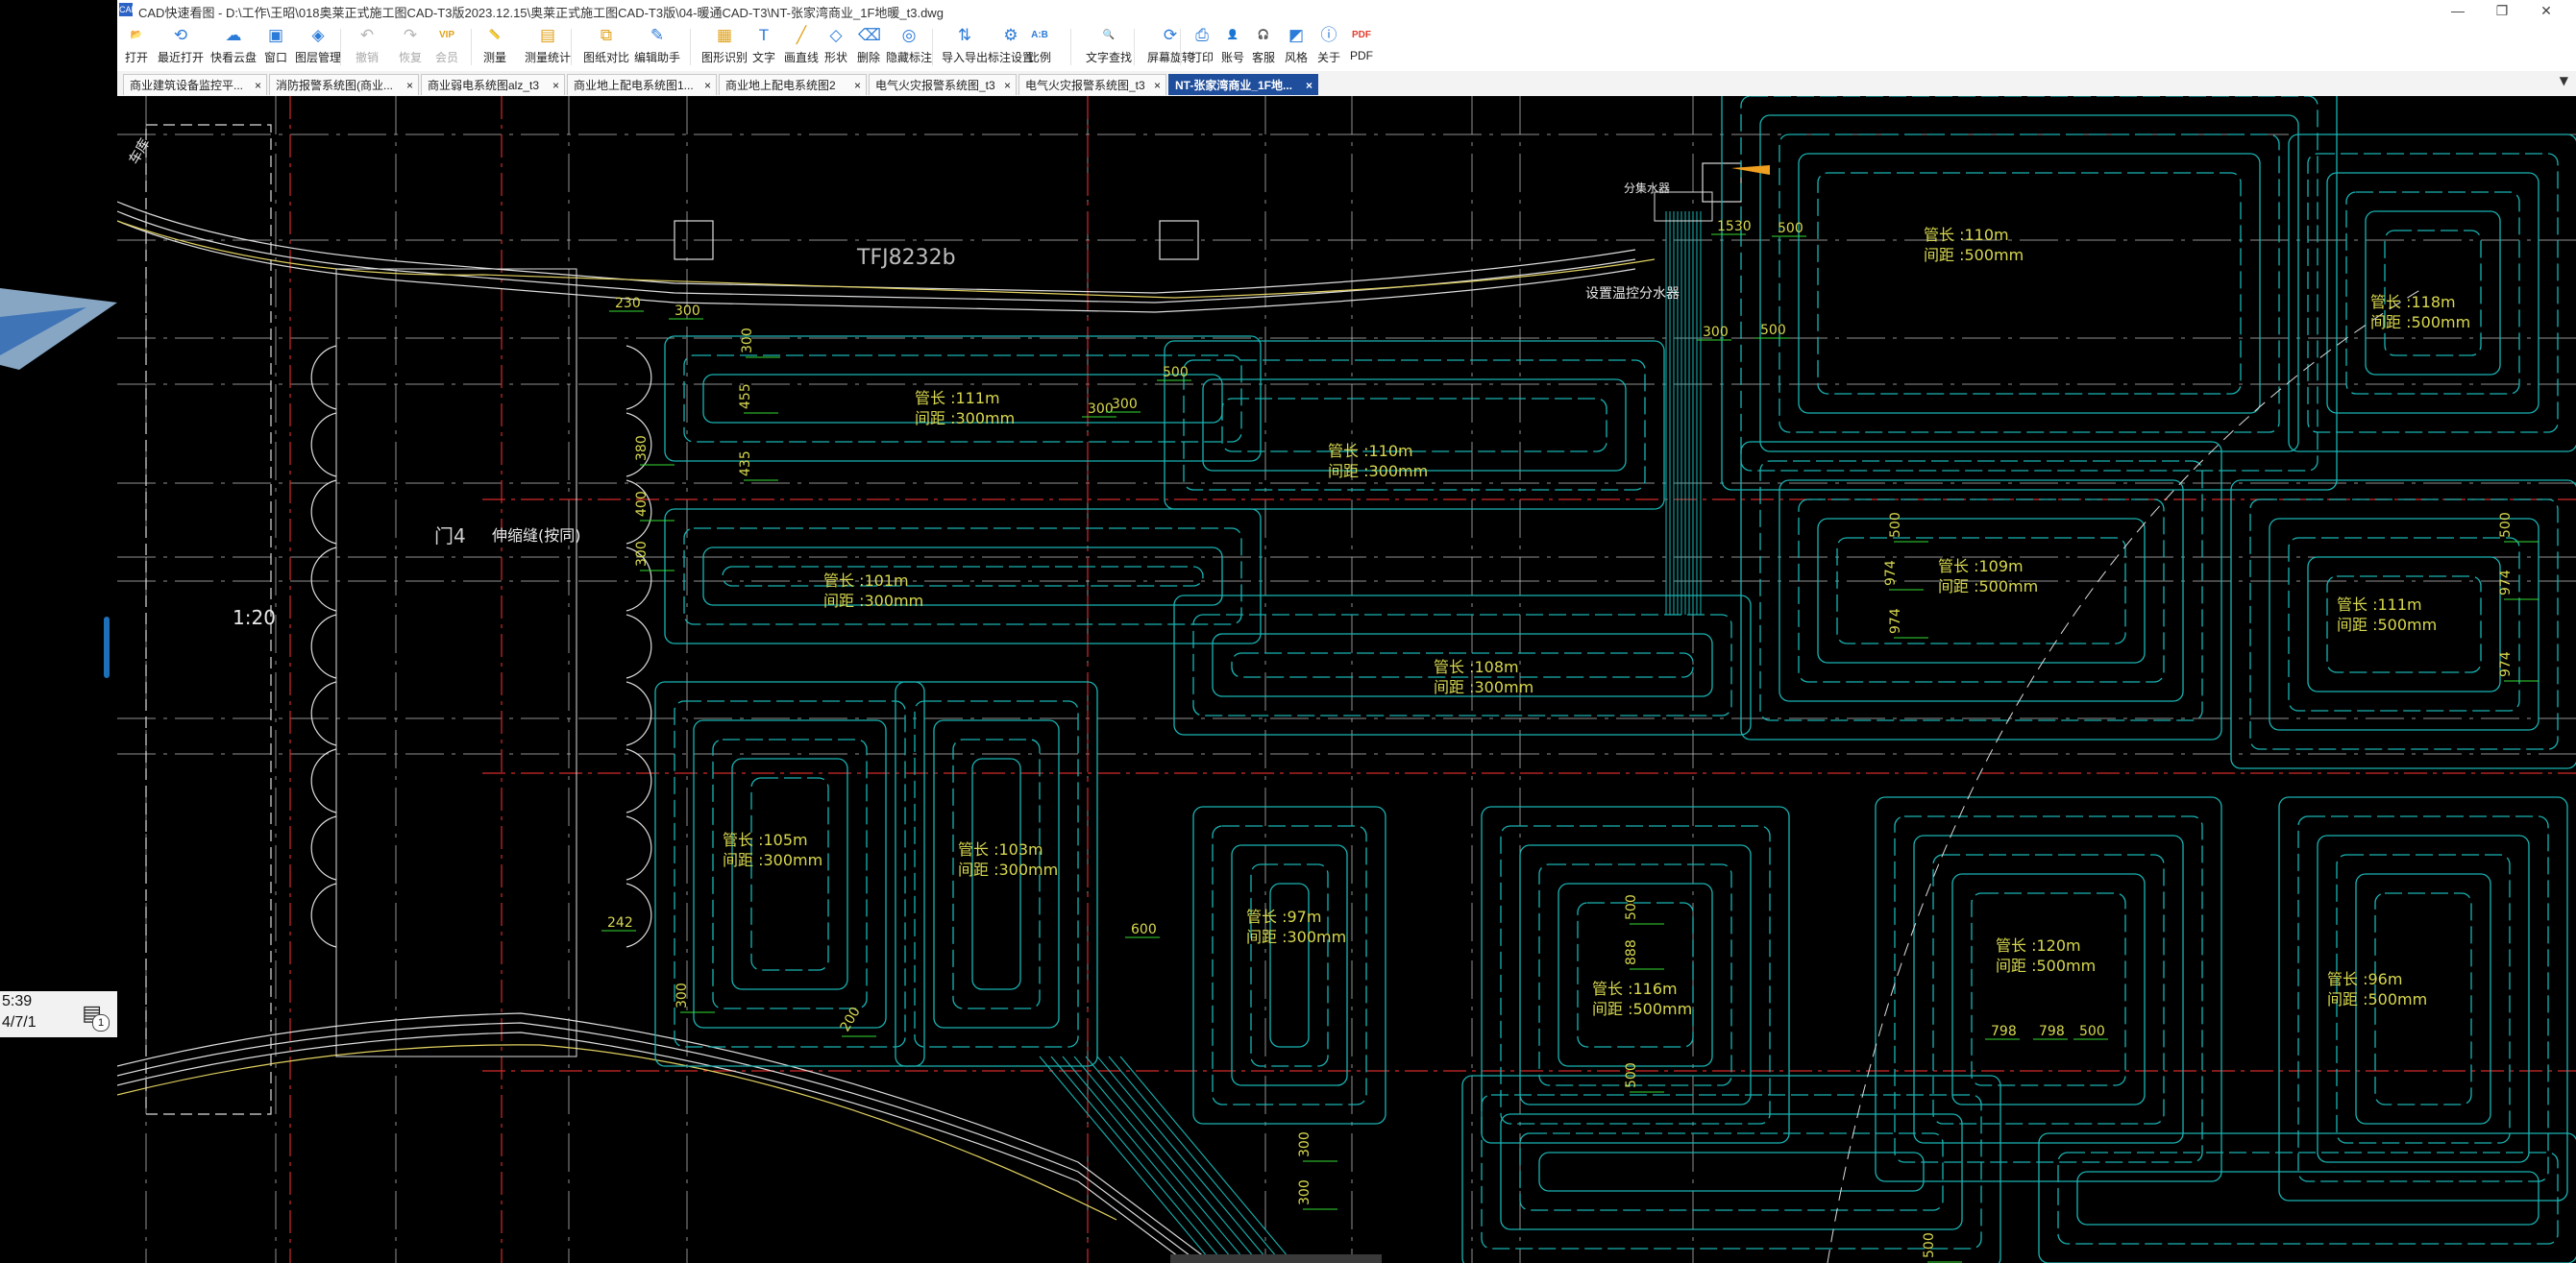 This screenshot has width=2576, height=1263. Describe the element at coordinates (181, 47) in the screenshot. I see `toolbar-button-history: ⟲ 最近打开` at that location.